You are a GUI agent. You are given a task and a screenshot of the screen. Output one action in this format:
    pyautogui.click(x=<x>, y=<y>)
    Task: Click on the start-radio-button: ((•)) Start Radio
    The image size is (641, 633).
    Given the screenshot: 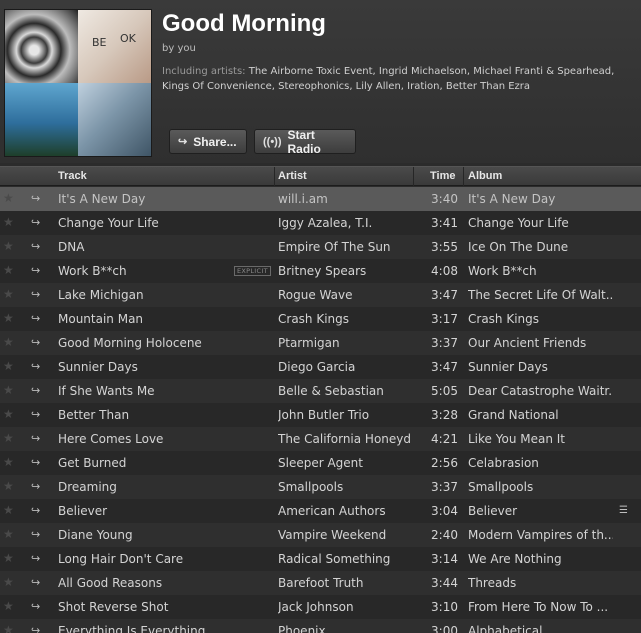 What is the action you would take?
    pyautogui.click(x=305, y=142)
    